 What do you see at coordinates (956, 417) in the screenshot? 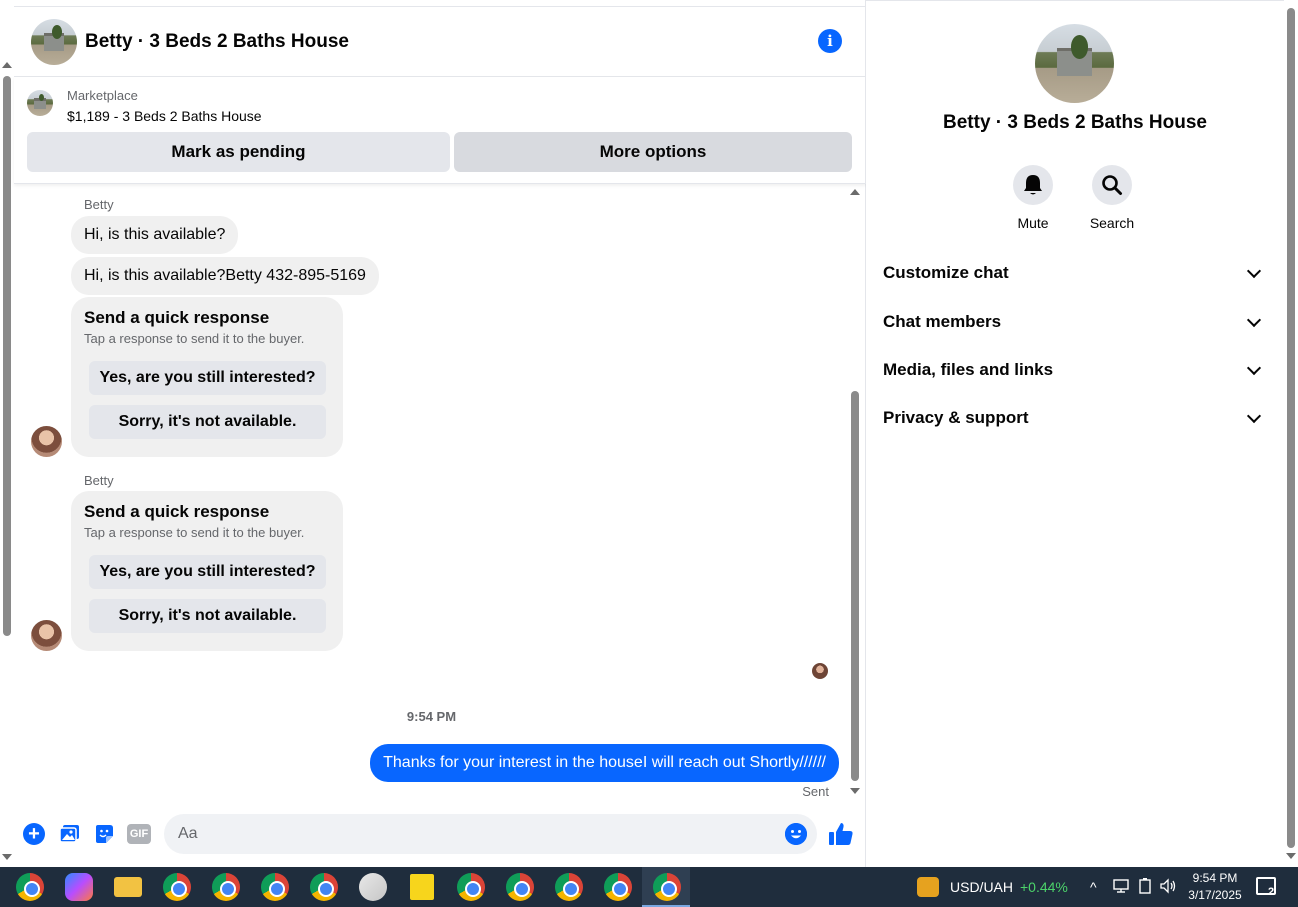
I see `privacy-support-label: Privacy & support` at bounding box center [956, 417].